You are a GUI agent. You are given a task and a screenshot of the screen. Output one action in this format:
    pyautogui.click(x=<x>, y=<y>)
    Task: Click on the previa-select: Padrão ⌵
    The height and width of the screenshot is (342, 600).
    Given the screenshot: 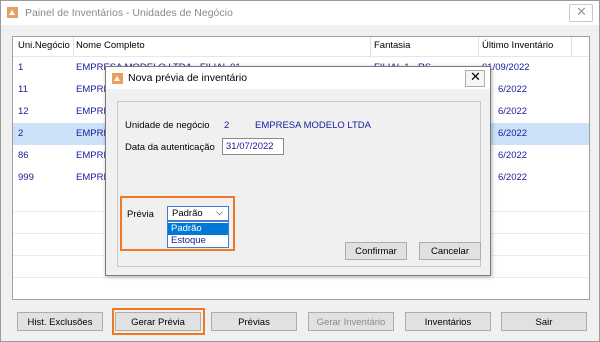 What is the action you would take?
    pyautogui.click(x=198, y=213)
    